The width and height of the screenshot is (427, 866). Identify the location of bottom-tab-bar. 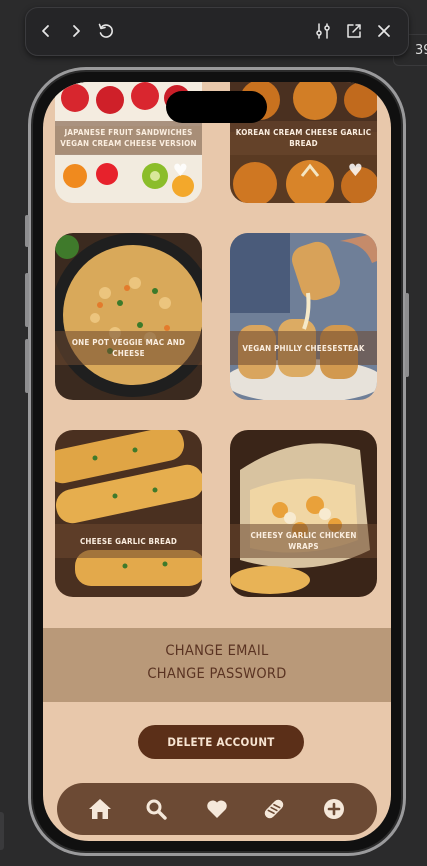
(217, 809).